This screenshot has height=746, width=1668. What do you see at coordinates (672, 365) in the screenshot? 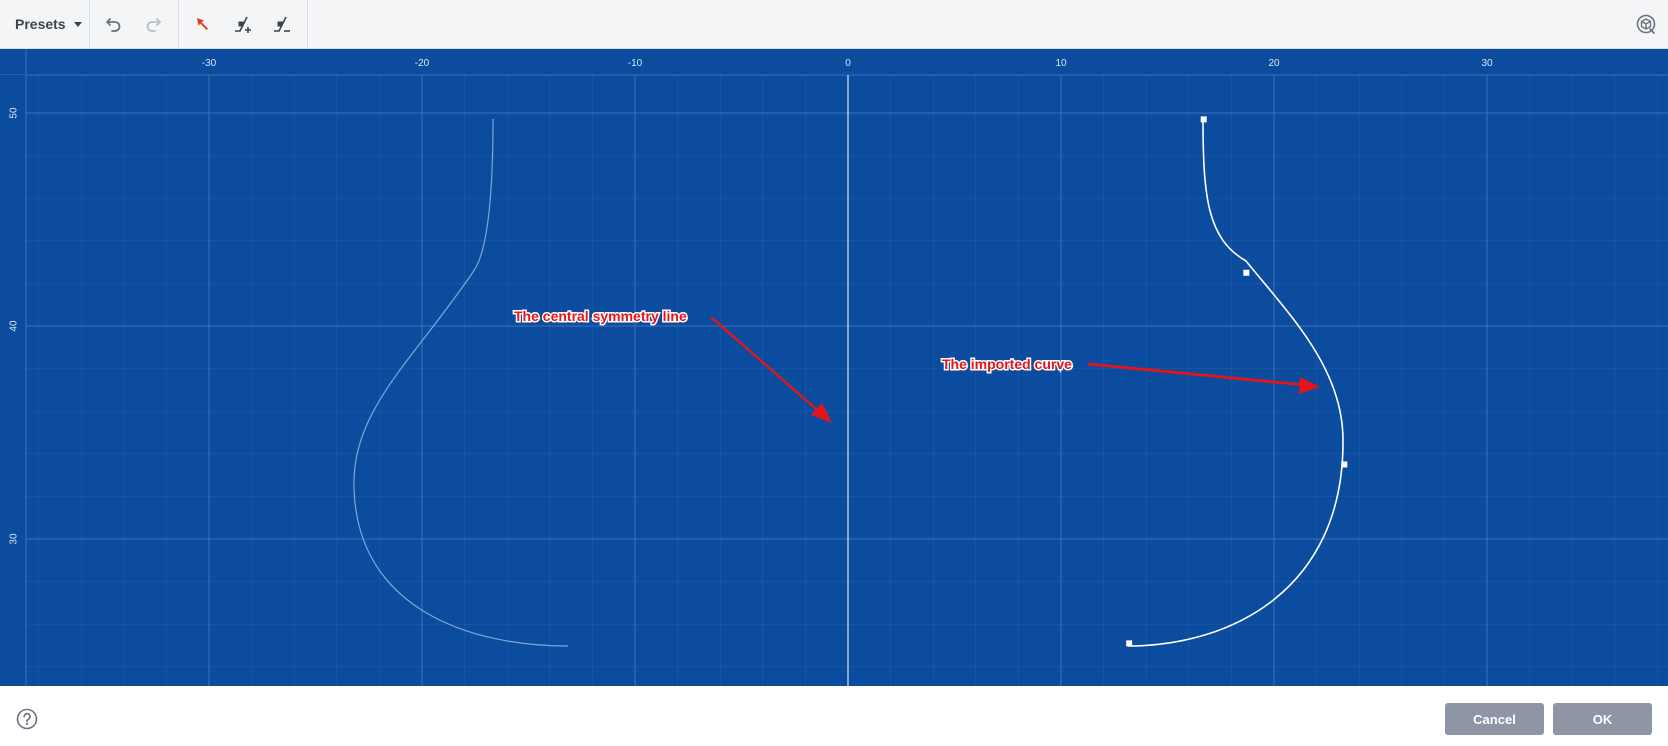
I see `annotation-symmetry: The central symmetry line` at bounding box center [672, 365].